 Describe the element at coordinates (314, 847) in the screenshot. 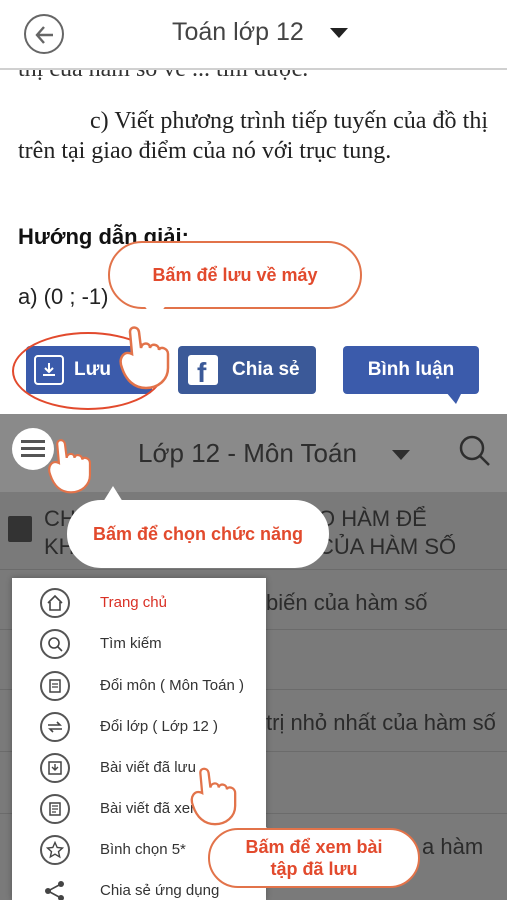

I see `callout-line: Bấm để xem bài` at that location.